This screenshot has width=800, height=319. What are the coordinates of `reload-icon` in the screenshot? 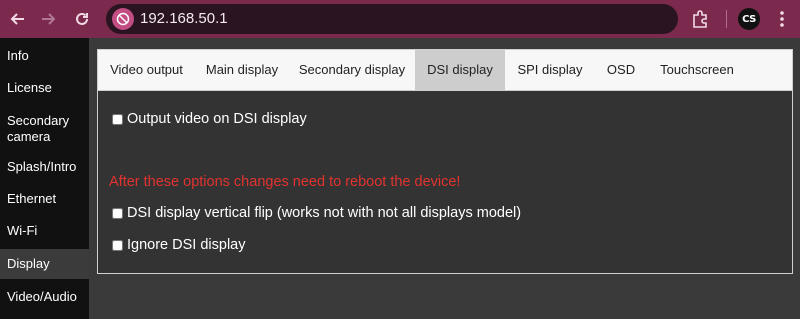 It's located at (82, 19).